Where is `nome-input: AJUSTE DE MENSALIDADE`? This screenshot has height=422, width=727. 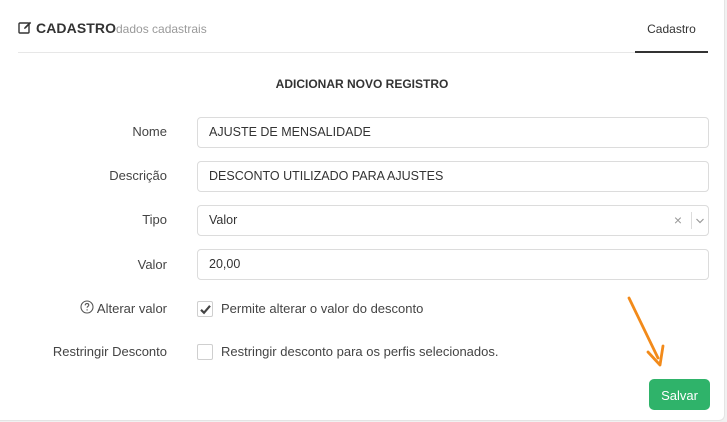
nome-input: AJUSTE DE MENSALIDADE is located at coordinates (453, 132).